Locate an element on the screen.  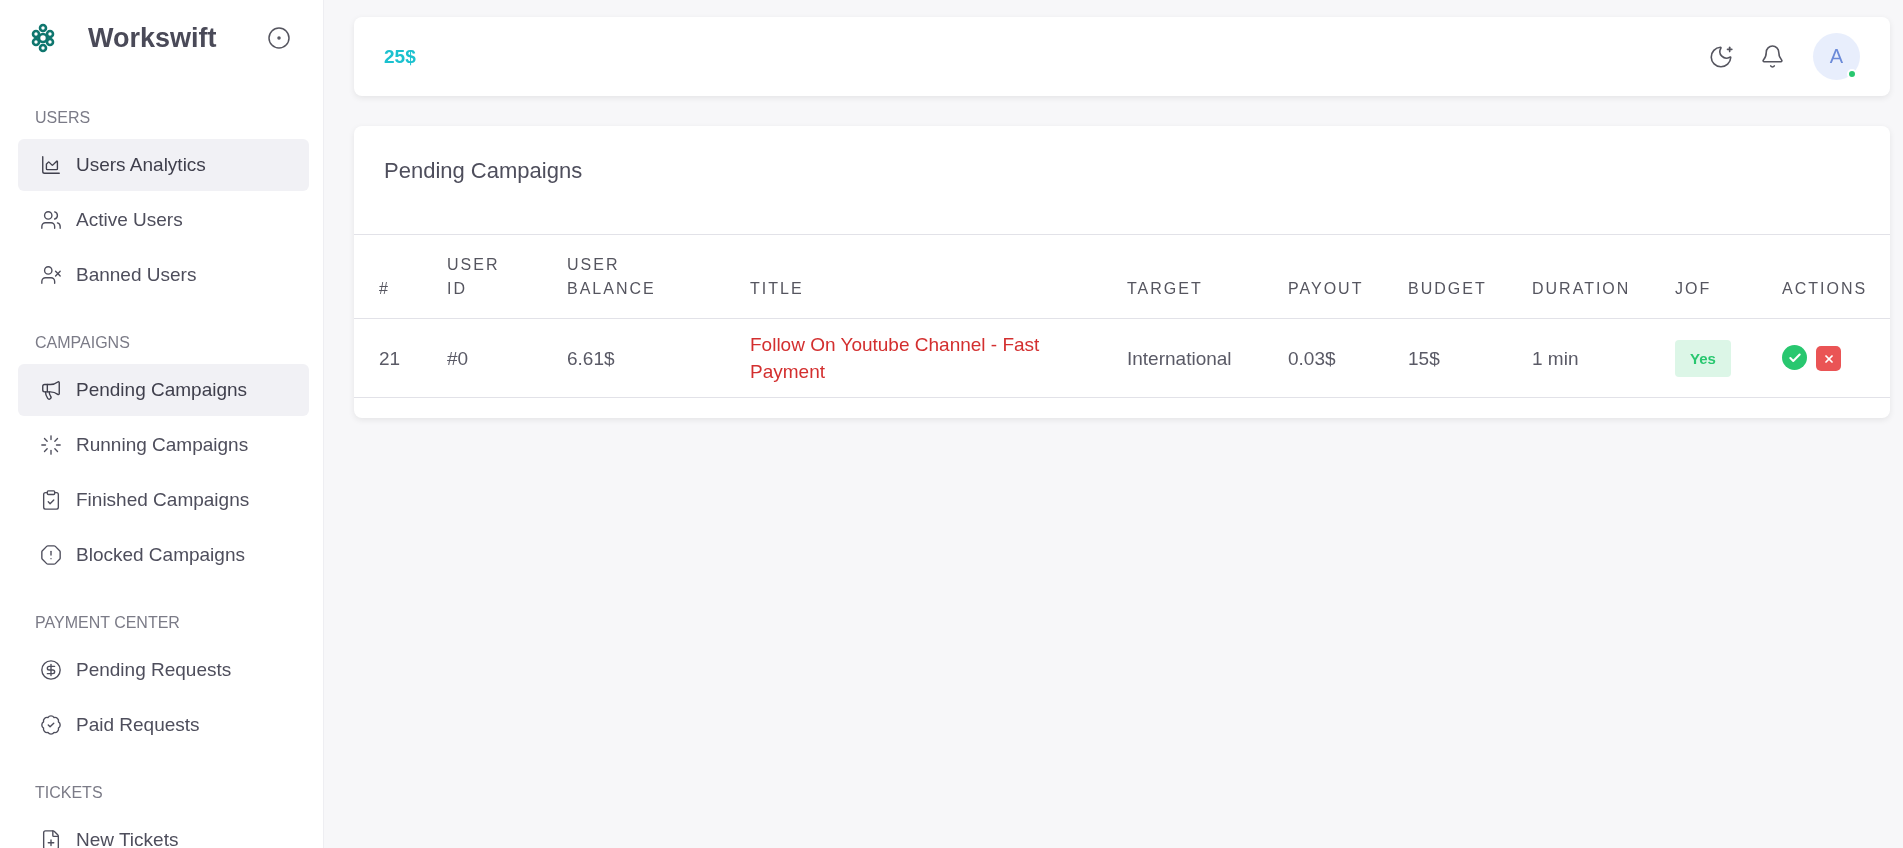
badge-check-icon is located at coordinates (51, 725).